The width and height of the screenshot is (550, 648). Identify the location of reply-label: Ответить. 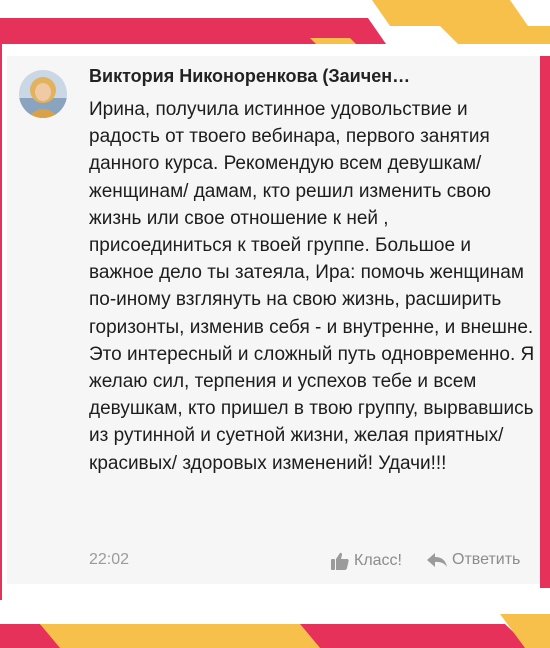
(486, 559).